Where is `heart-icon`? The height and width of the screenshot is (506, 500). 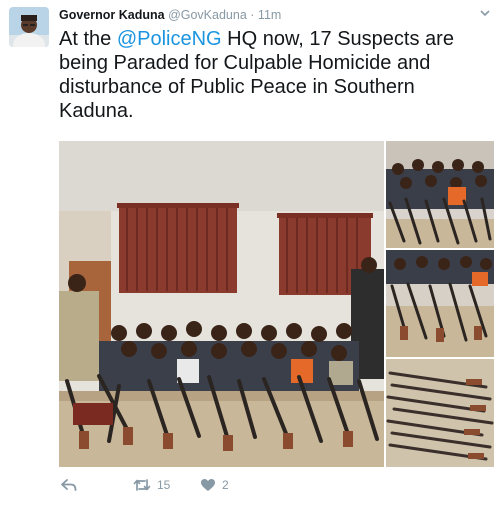
heart-icon is located at coordinates (208, 485).